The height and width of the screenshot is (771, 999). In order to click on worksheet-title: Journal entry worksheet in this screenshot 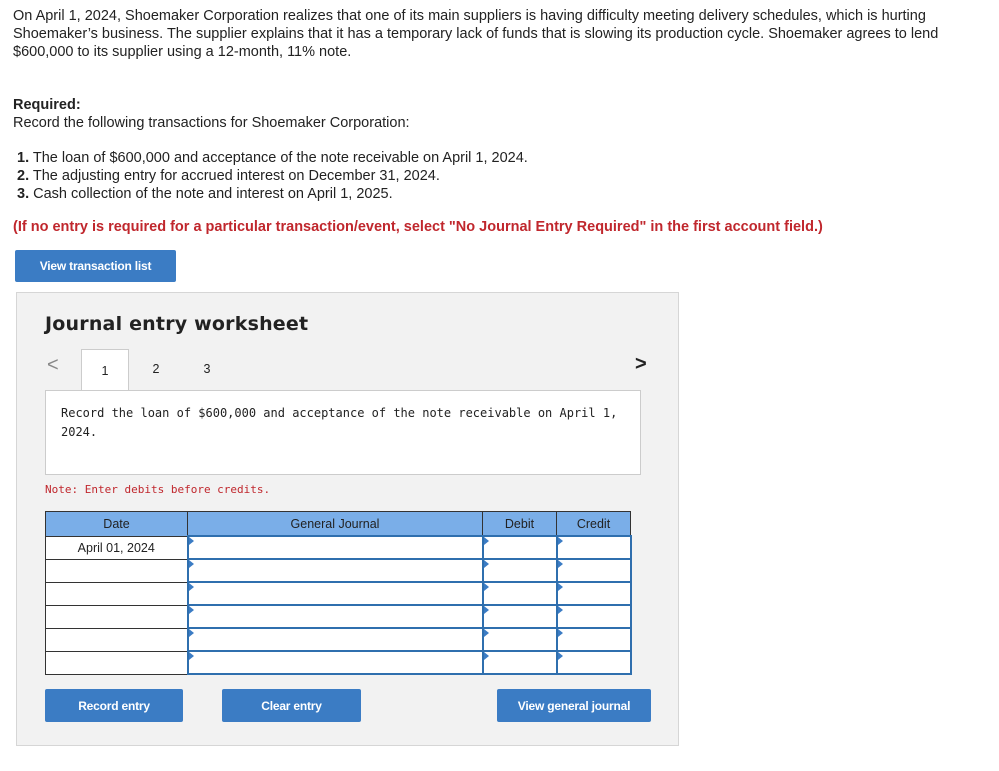, I will do `click(177, 324)`.